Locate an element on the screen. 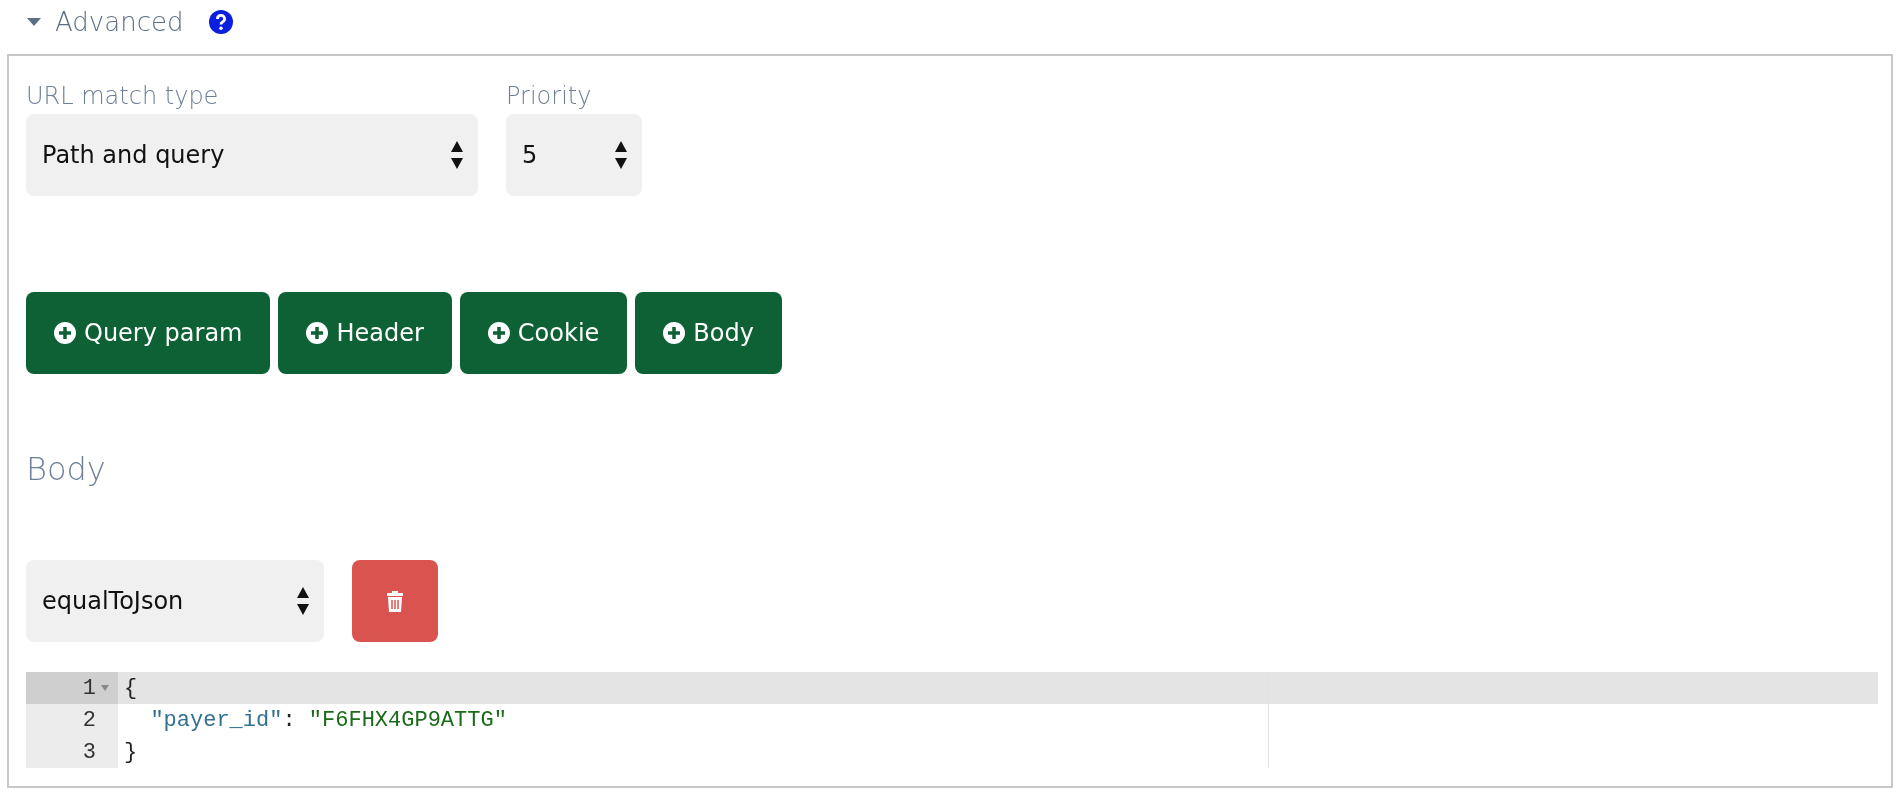 This screenshot has height=798, width=1900. trash-icon is located at coordinates (395, 601).